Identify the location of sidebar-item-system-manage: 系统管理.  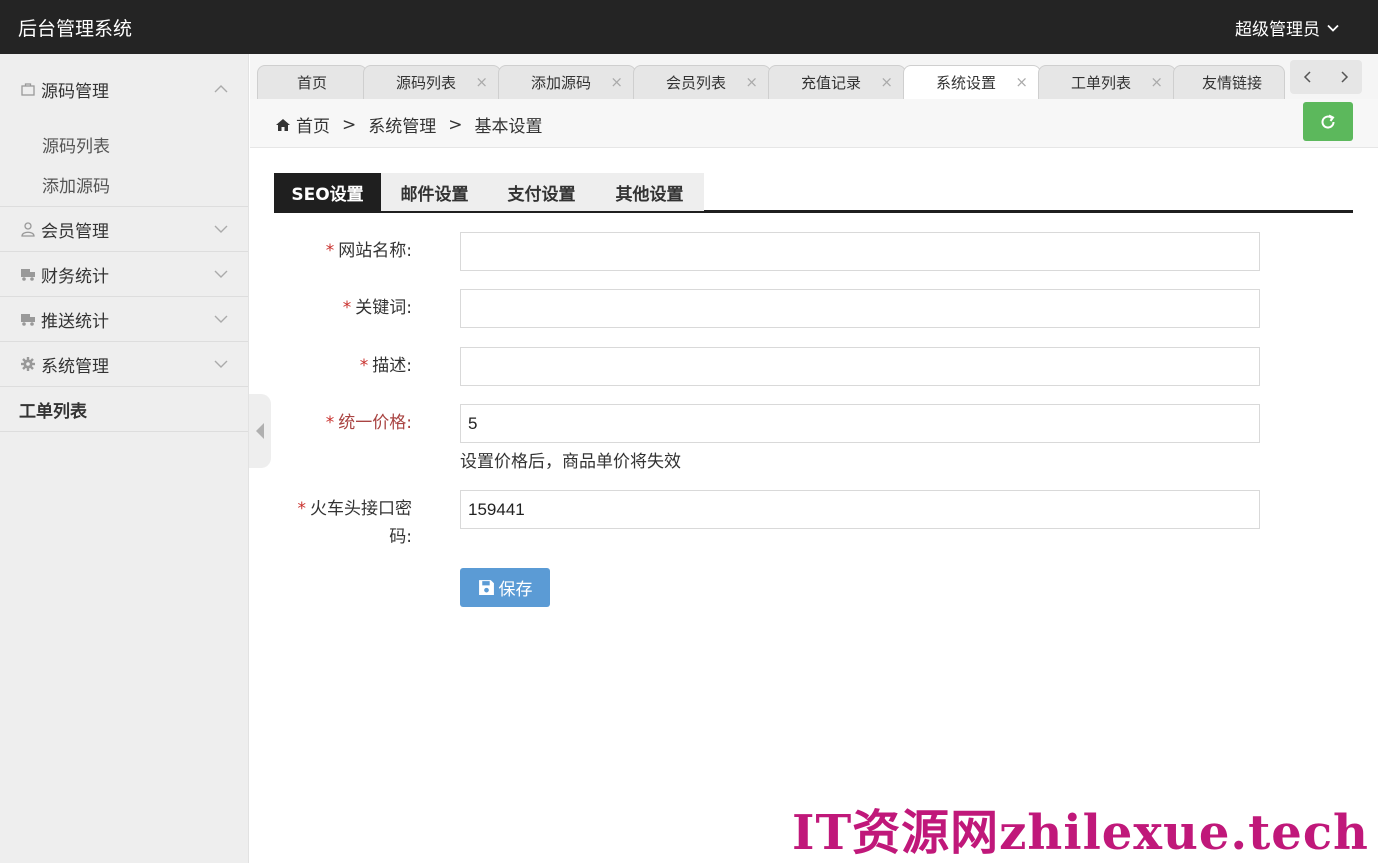
(124, 364).